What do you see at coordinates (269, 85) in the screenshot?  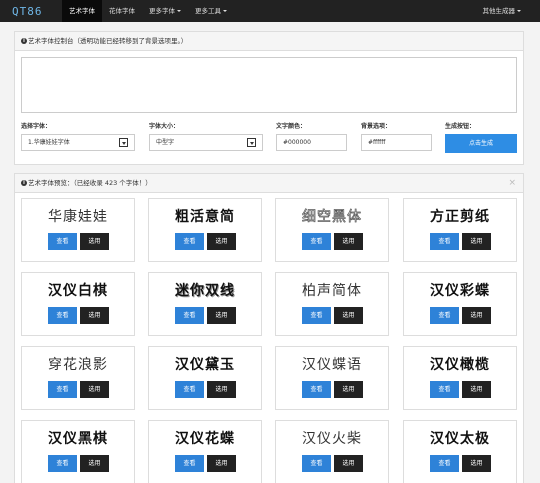 I see `text-input-area` at bounding box center [269, 85].